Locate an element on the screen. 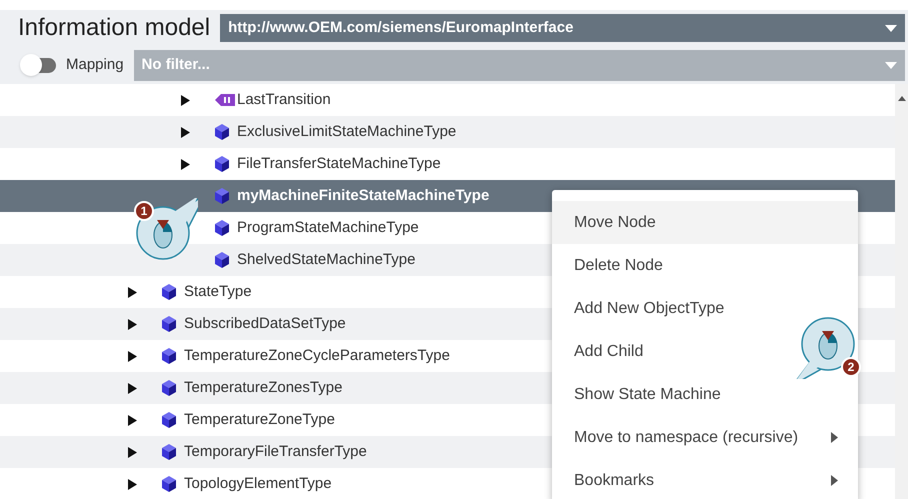  menu-item: Show State Machine is located at coordinates (705, 394).